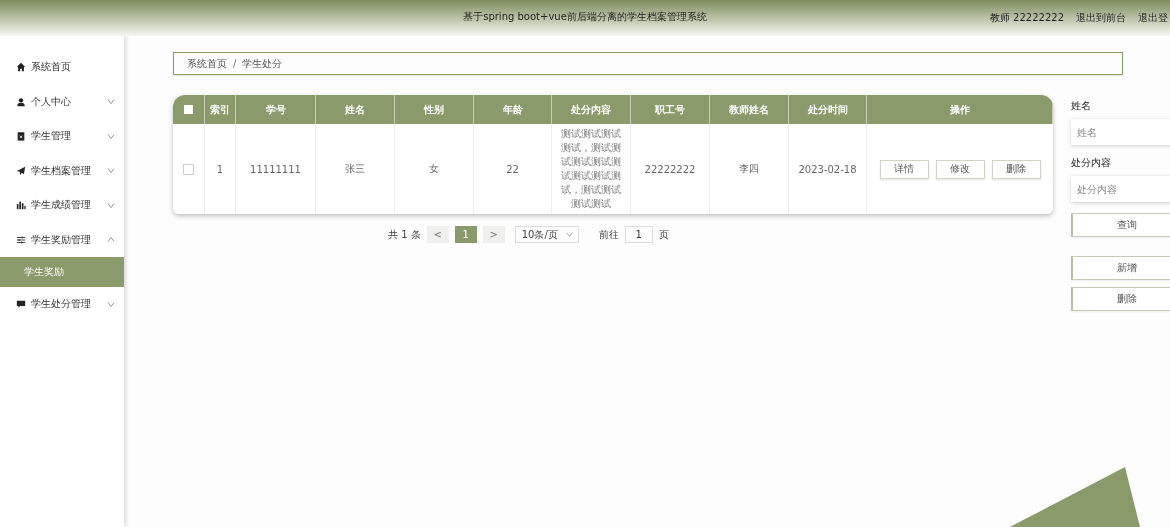 This screenshot has width=1170, height=527. What do you see at coordinates (904, 169) in the screenshot?
I see `action-button: 详情` at bounding box center [904, 169].